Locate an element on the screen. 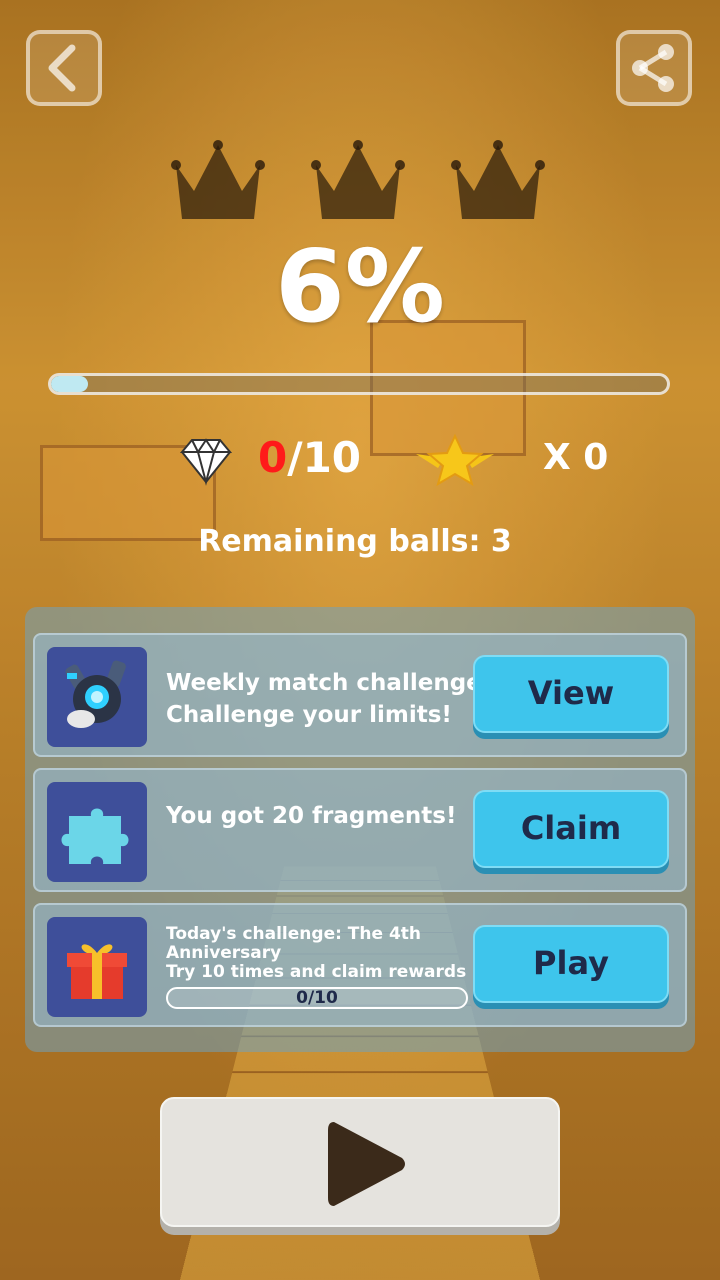  remaining-balls: Remaining balls: 3 is located at coordinates (355, 541).